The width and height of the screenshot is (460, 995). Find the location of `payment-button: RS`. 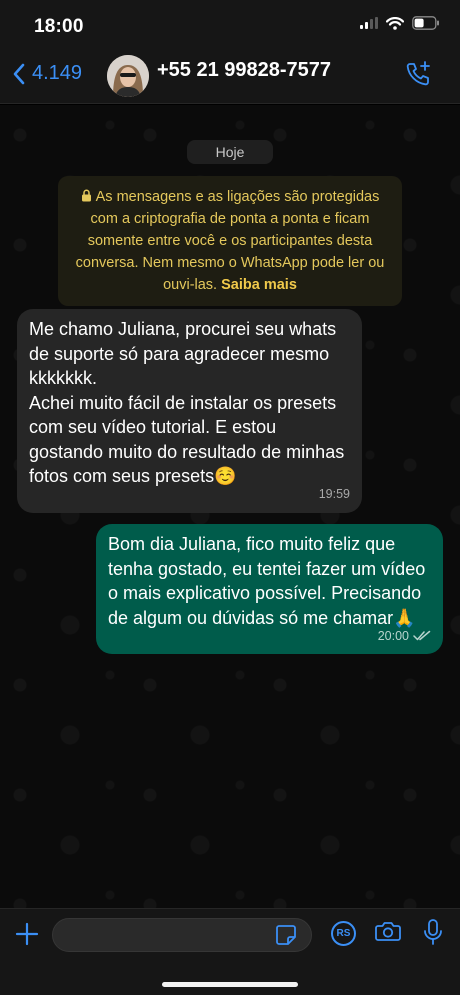

payment-button: RS is located at coordinates (343, 933).